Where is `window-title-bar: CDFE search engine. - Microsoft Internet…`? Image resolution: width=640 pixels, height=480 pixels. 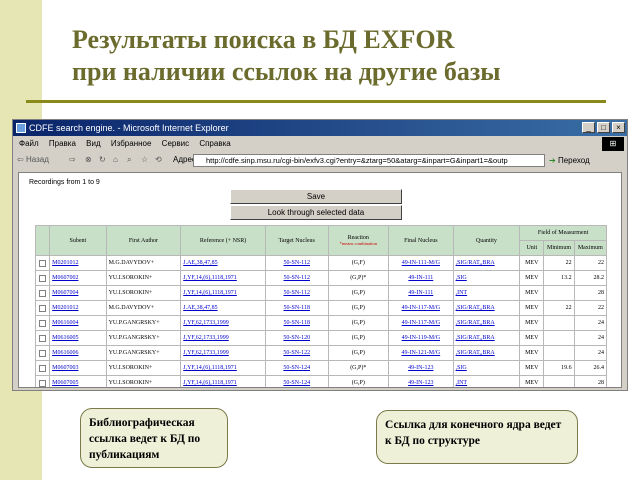 window-title-bar: CDFE search engine. - Microsoft Internet… is located at coordinates (320, 128).